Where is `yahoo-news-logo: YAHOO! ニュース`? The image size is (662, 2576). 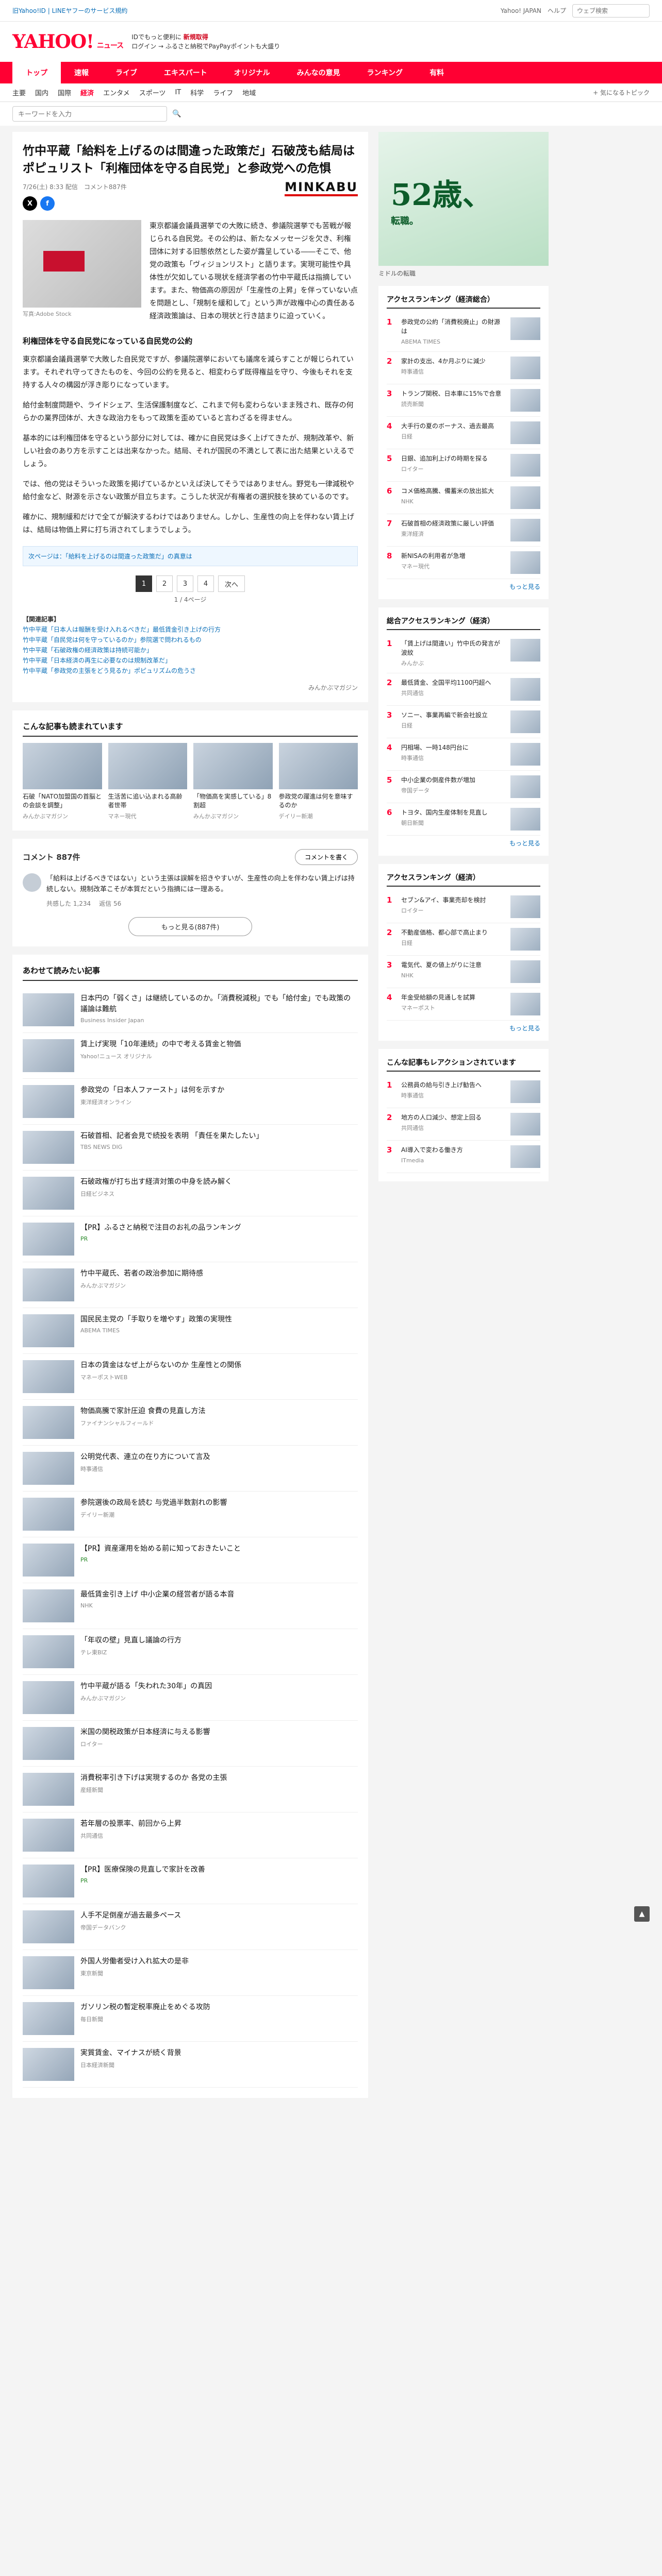 yahoo-news-logo: YAHOO! ニュース is located at coordinates (68, 42).